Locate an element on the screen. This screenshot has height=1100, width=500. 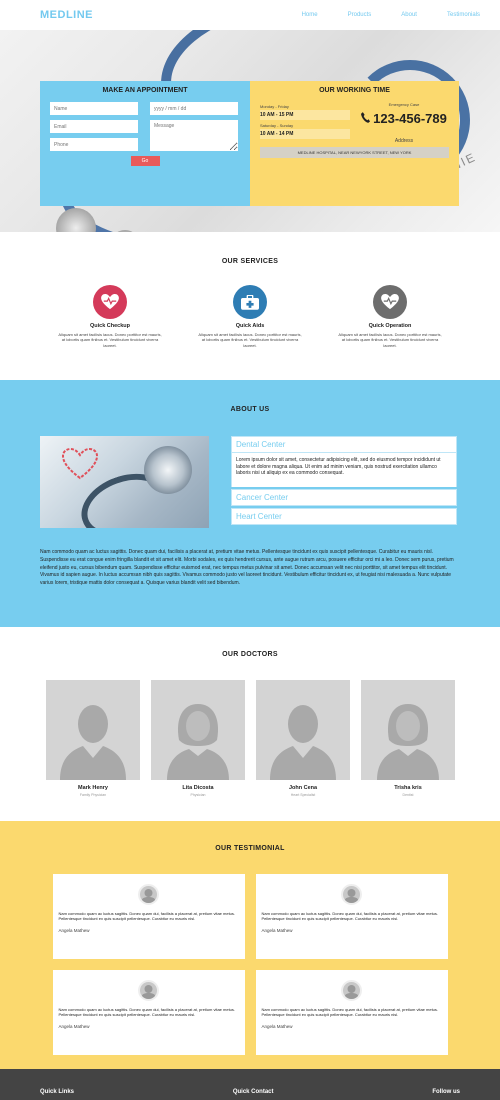
doctor-role: Physician is located at coordinates (198, 795).